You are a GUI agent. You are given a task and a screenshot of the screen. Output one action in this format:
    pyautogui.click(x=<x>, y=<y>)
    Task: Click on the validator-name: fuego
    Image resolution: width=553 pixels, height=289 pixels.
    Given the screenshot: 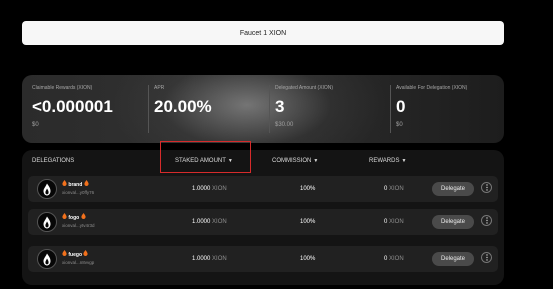 What is the action you would take?
    pyautogui.click(x=75, y=254)
    